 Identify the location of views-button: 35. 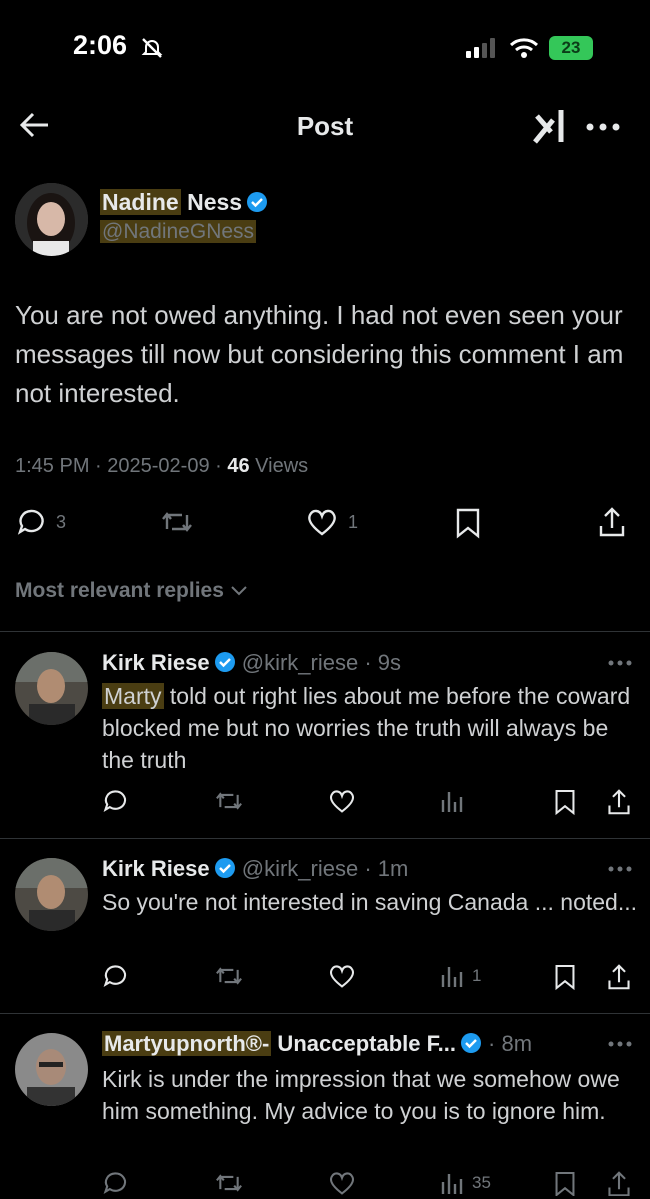
(465, 1183).